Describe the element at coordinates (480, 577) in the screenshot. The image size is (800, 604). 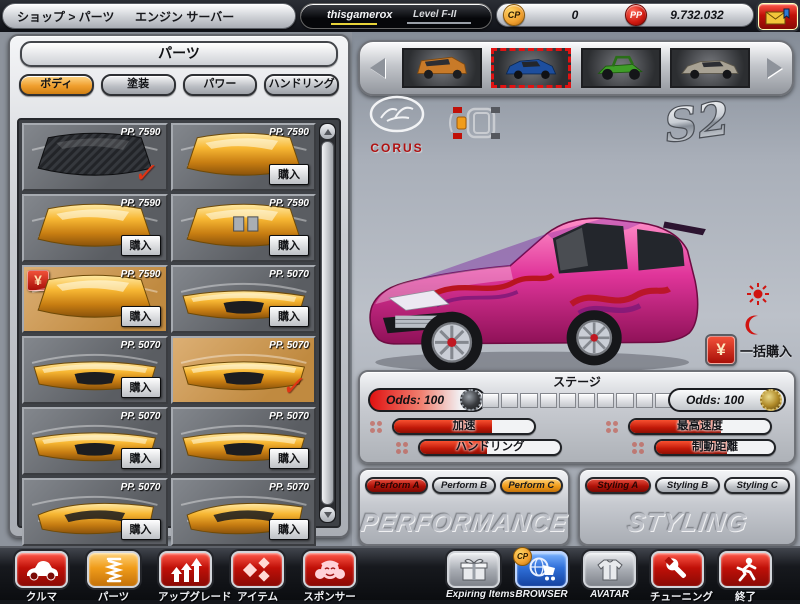
I see `toolbar-expiring-items-button: Expiring Items` at that location.